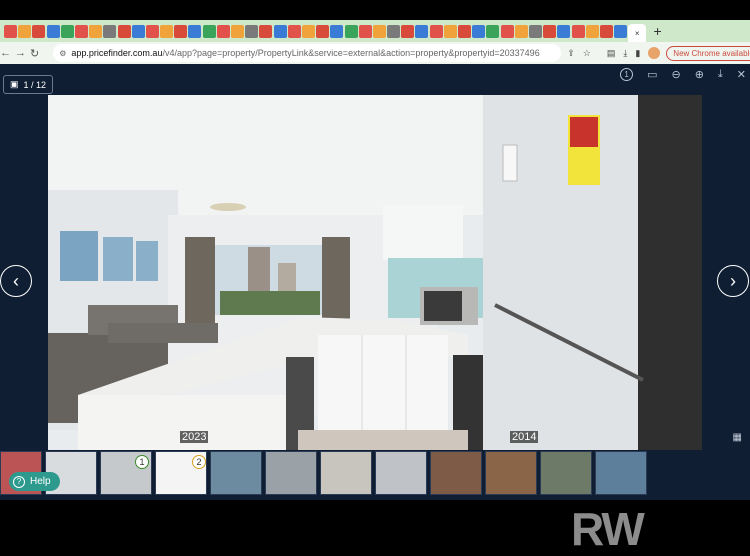  What do you see at coordinates (35, 84) in the screenshot?
I see `photo-counter-text: 1 / 12` at bounding box center [35, 84].